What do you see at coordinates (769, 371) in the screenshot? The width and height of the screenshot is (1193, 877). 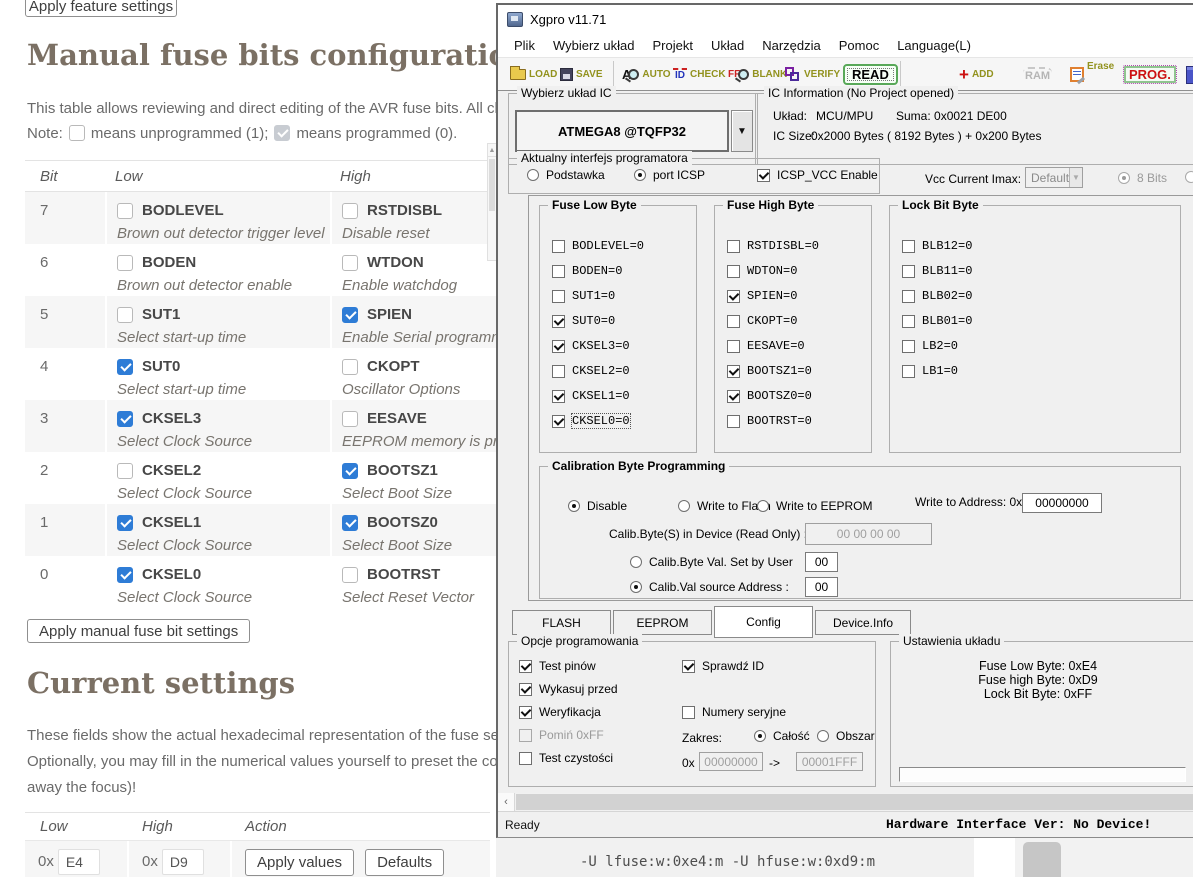 I see `xg-bootsz1-checkbox: BOOTSZ1=0` at bounding box center [769, 371].